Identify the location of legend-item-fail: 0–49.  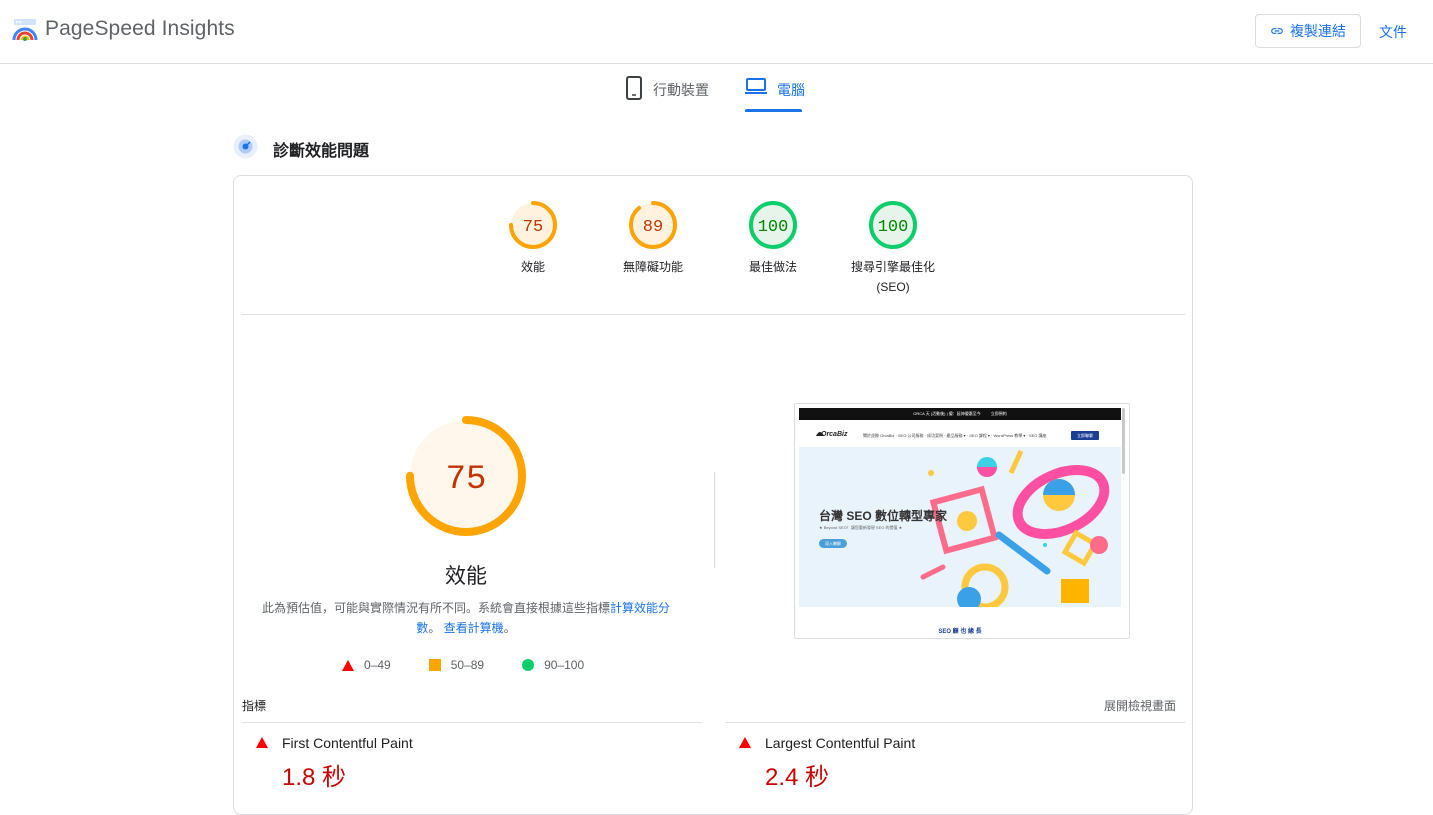
(366, 665).